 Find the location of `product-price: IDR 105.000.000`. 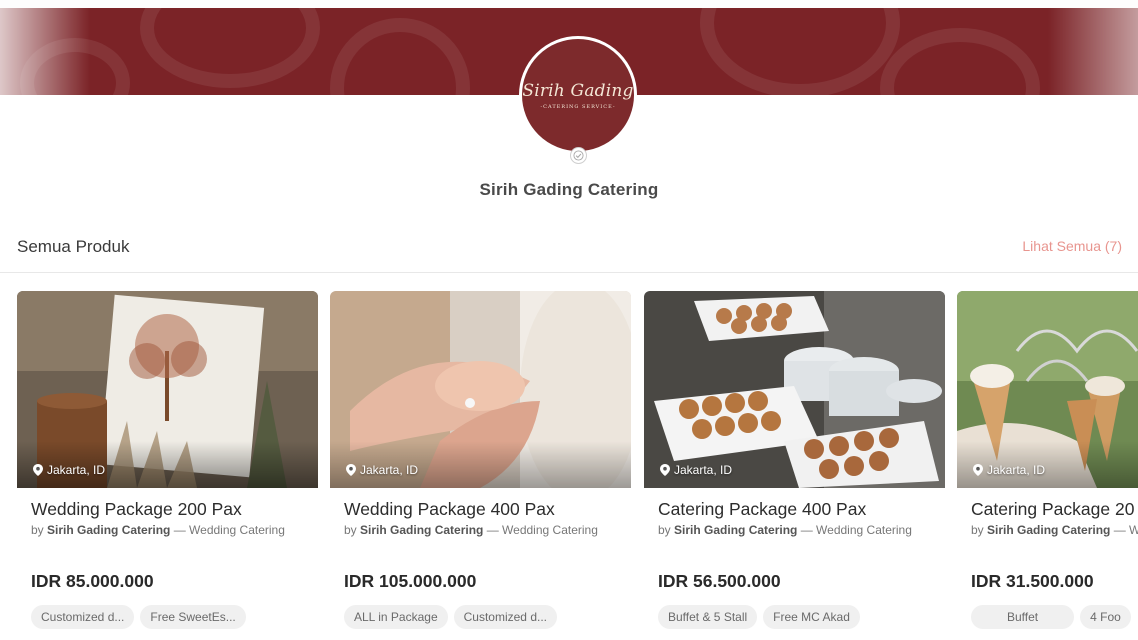

product-price: IDR 105.000.000 is located at coordinates (410, 581).